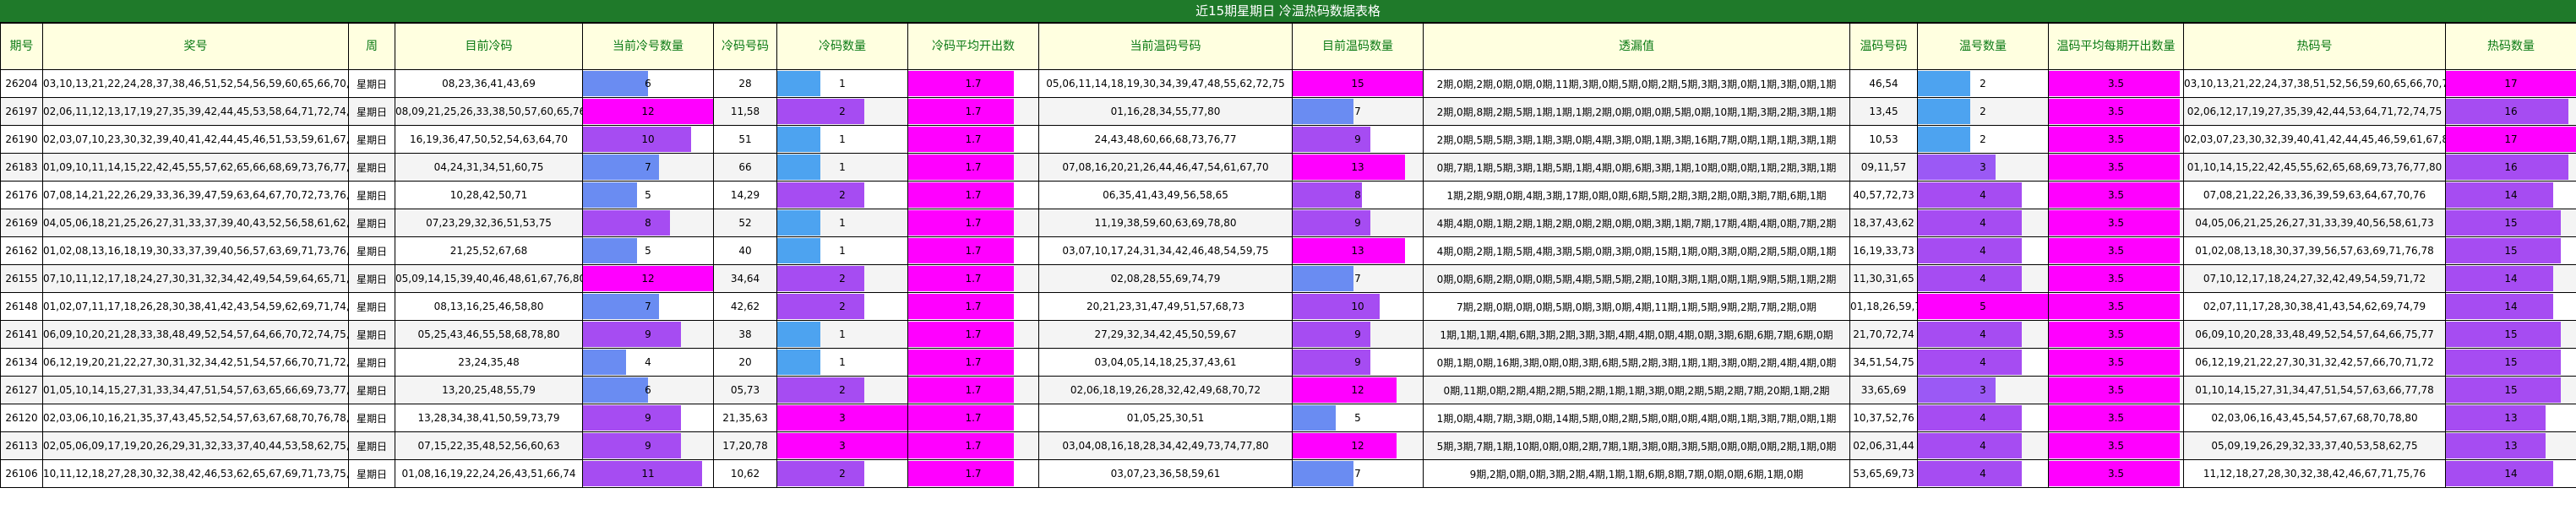  What do you see at coordinates (2499, 306) in the screenshot?
I see `cell-hot-count-bar` at bounding box center [2499, 306].